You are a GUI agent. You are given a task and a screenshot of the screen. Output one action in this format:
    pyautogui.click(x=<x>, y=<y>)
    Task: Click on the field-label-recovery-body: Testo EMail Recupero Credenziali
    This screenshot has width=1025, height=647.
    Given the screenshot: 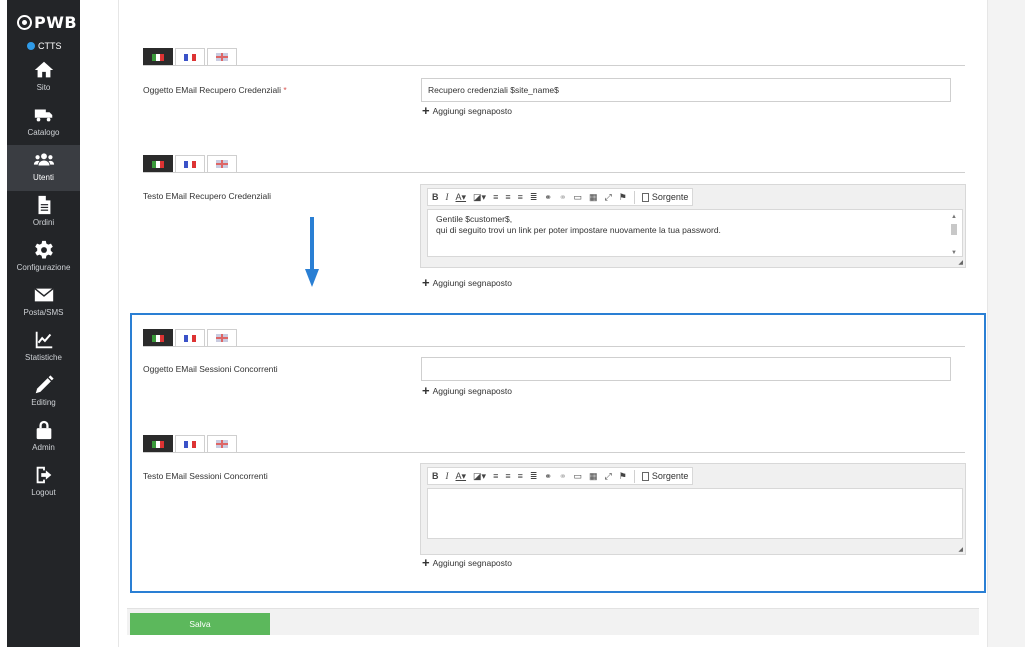 What is the action you would take?
    pyautogui.click(x=207, y=196)
    